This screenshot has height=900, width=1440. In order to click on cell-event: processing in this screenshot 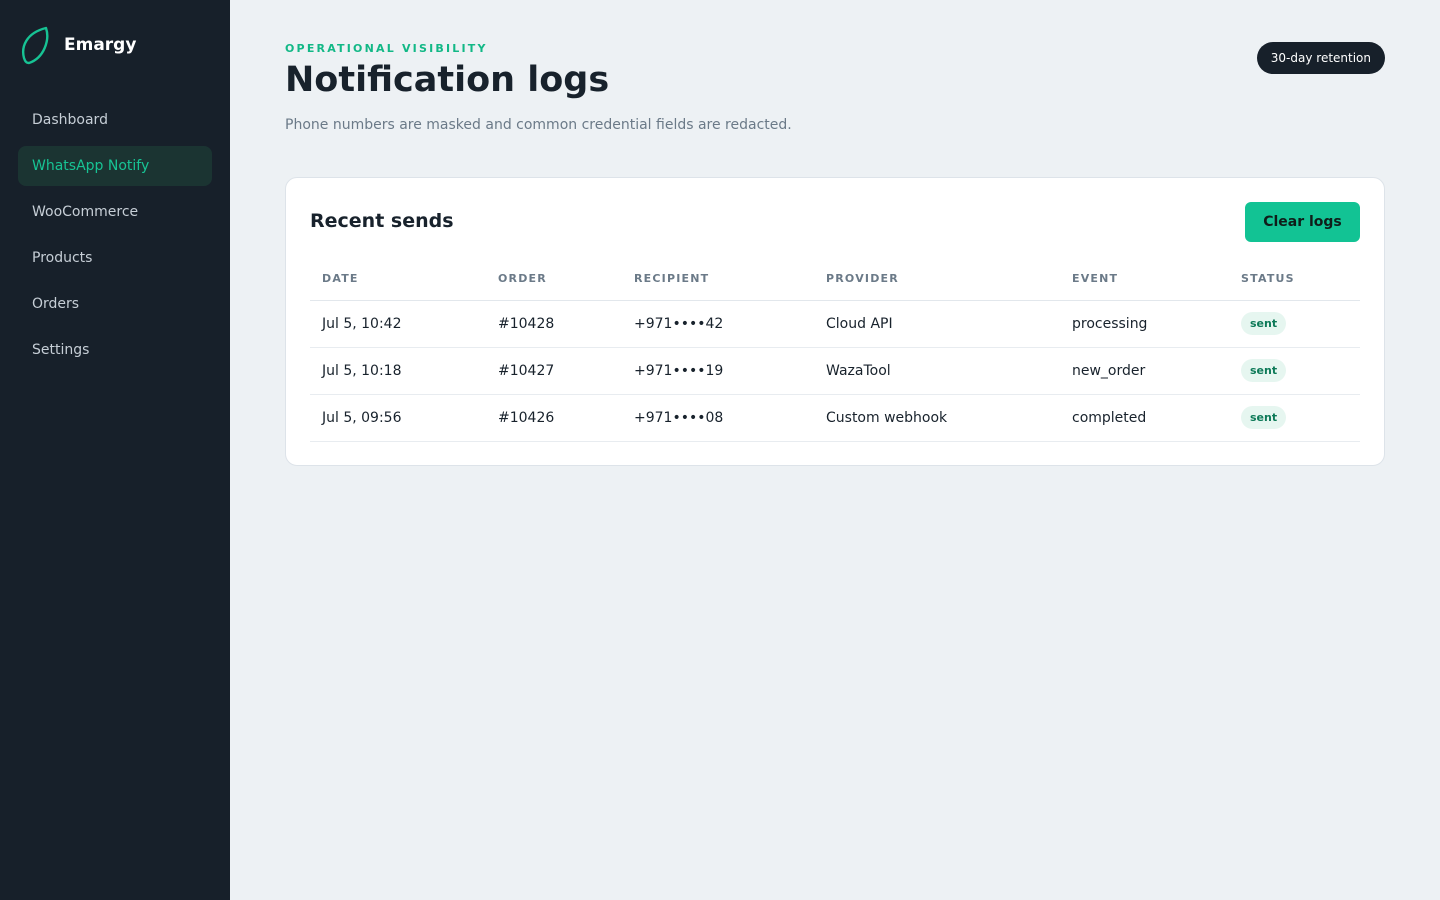, I will do `click(1144, 324)`.